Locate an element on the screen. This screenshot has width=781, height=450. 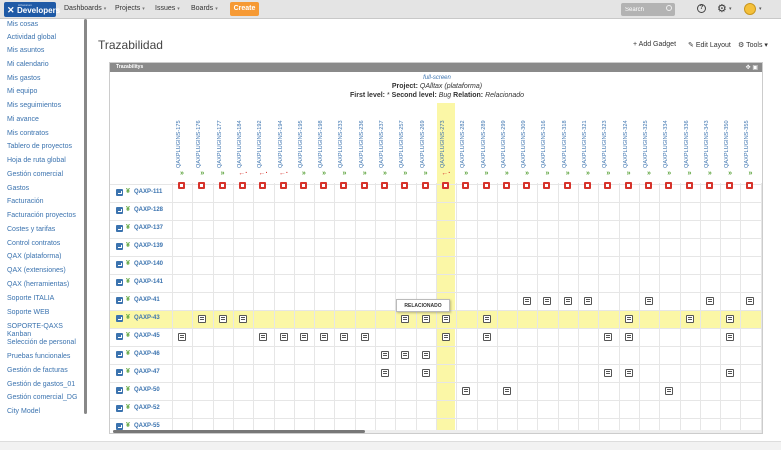
sidebar-item: Tablero de proyectos is located at coordinates (39, 147).